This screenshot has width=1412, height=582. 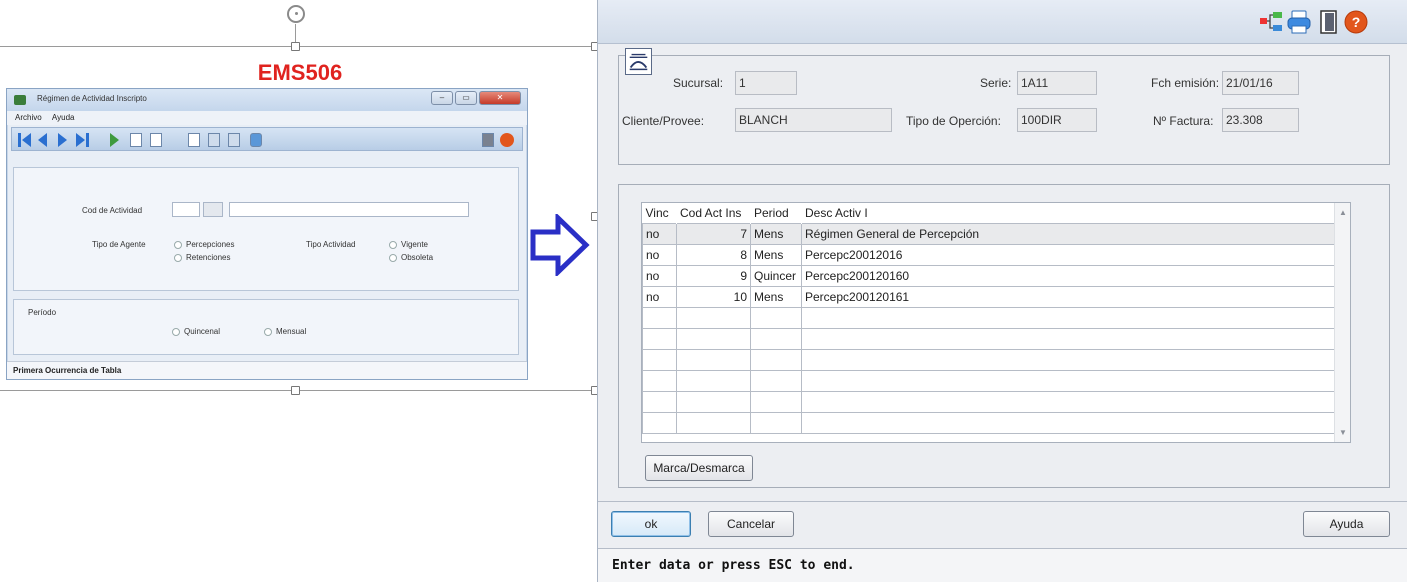 I want to click on table-row: no 7 Mens Régimen General de Percepción, so click(x=989, y=233).